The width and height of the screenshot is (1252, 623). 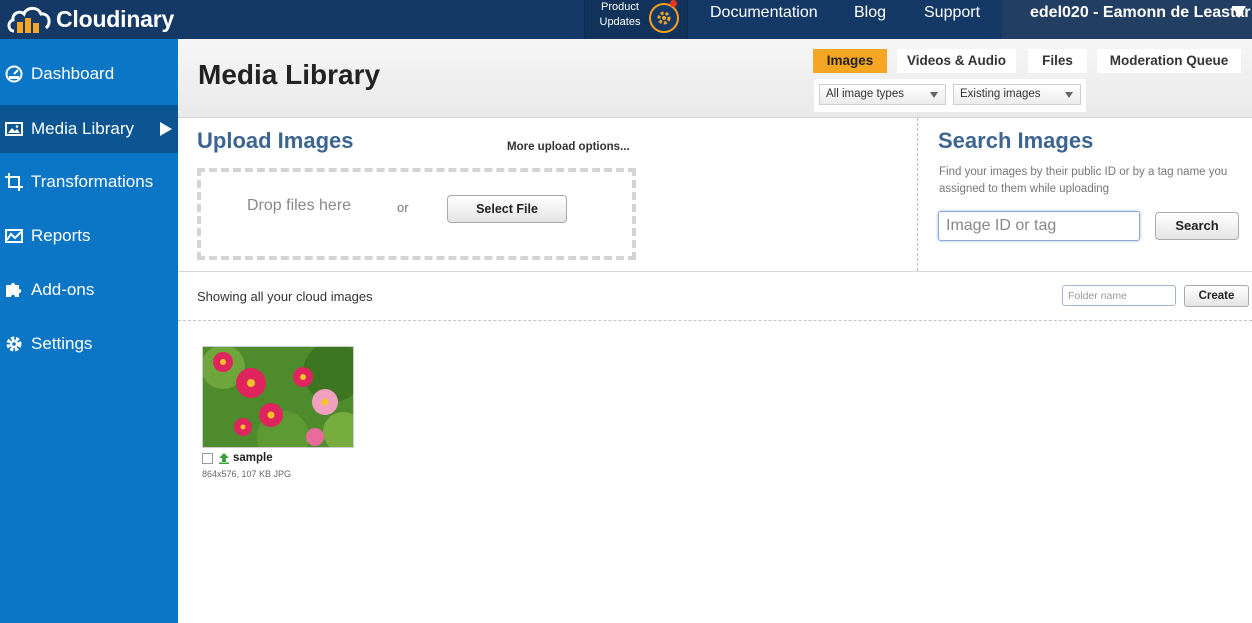 What do you see at coordinates (764, 13) in the screenshot?
I see `nav-documentation: Documentation` at bounding box center [764, 13].